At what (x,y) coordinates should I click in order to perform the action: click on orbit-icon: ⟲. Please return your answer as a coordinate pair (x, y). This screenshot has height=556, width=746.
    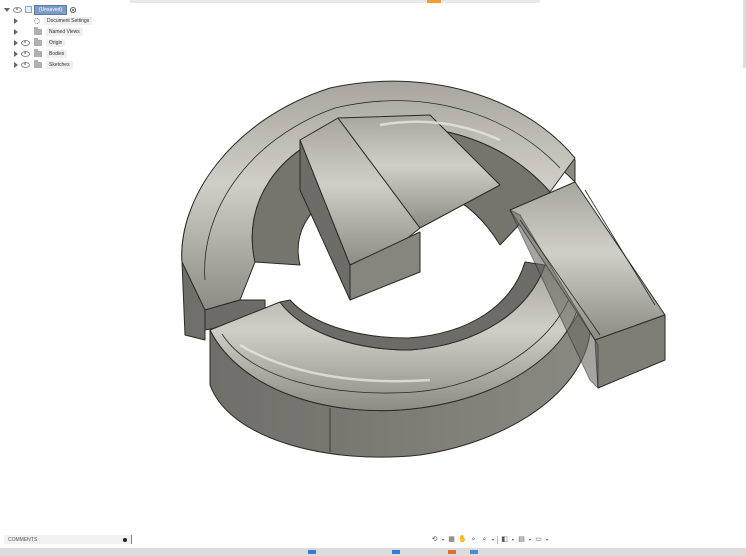
    Looking at the image, I should click on (434, 539).